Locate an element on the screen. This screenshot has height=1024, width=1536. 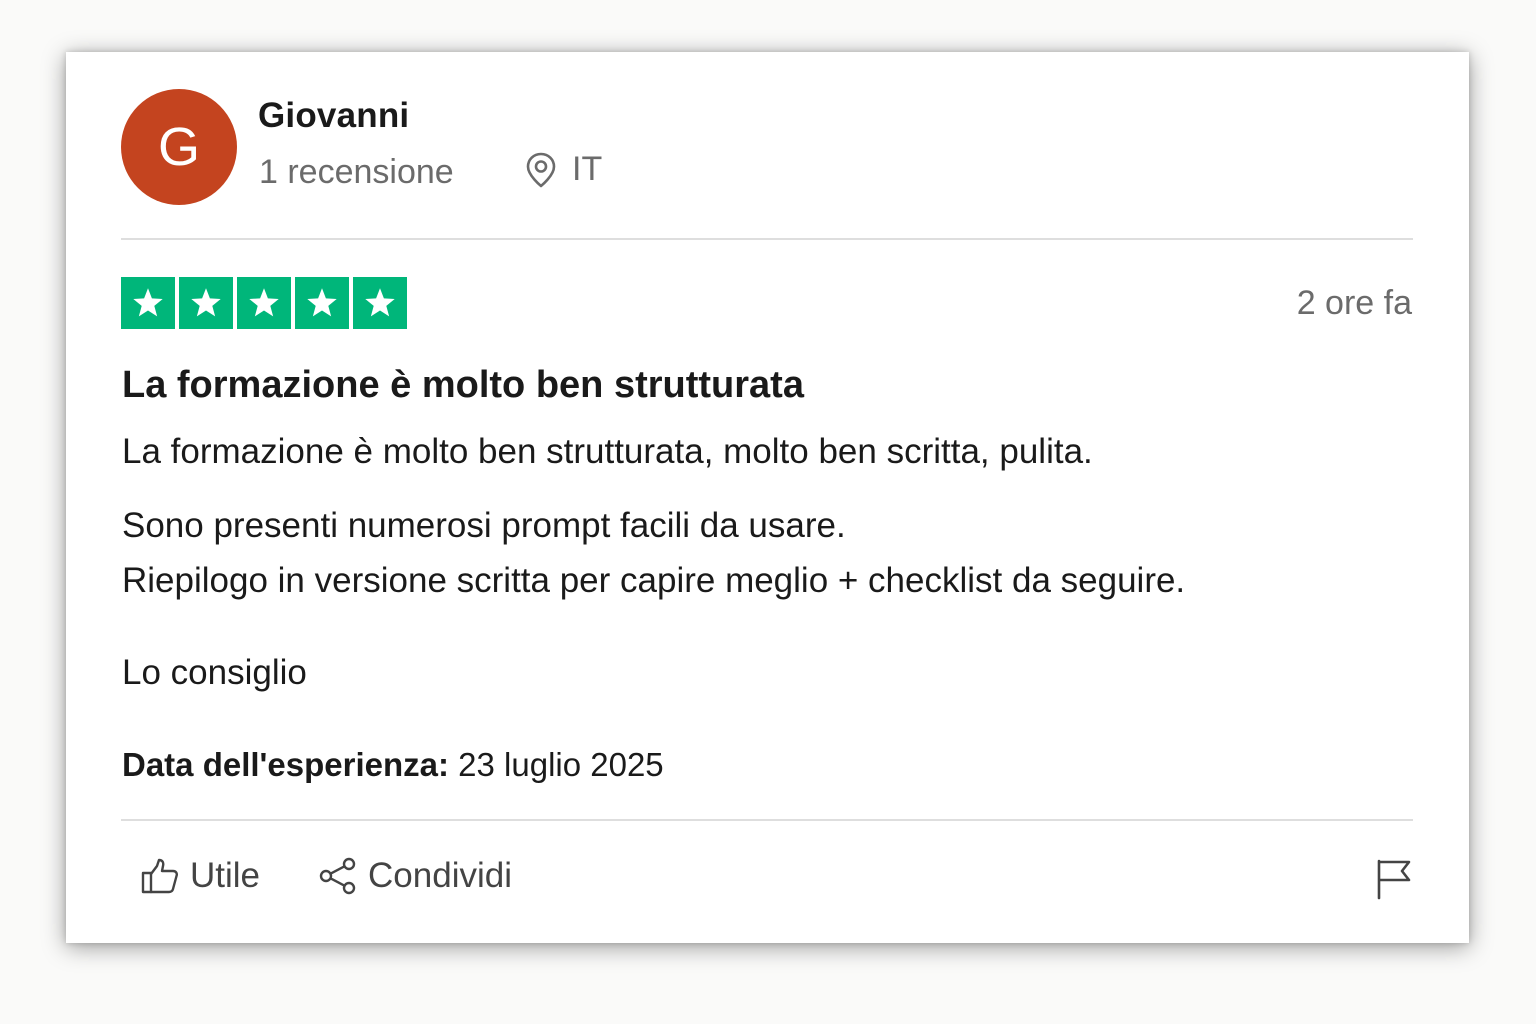
review-actions: Utile Condividi is located at coordinates (326, 876).